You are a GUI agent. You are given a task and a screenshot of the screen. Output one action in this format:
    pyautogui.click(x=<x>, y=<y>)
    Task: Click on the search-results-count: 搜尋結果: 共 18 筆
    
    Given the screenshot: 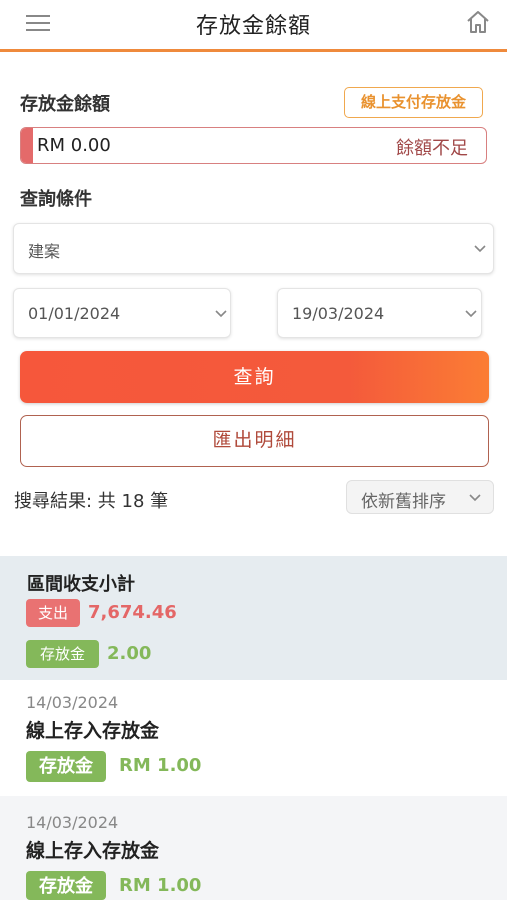 What is the action you would take?
    pyautogui.click(x=91, y=501)
    